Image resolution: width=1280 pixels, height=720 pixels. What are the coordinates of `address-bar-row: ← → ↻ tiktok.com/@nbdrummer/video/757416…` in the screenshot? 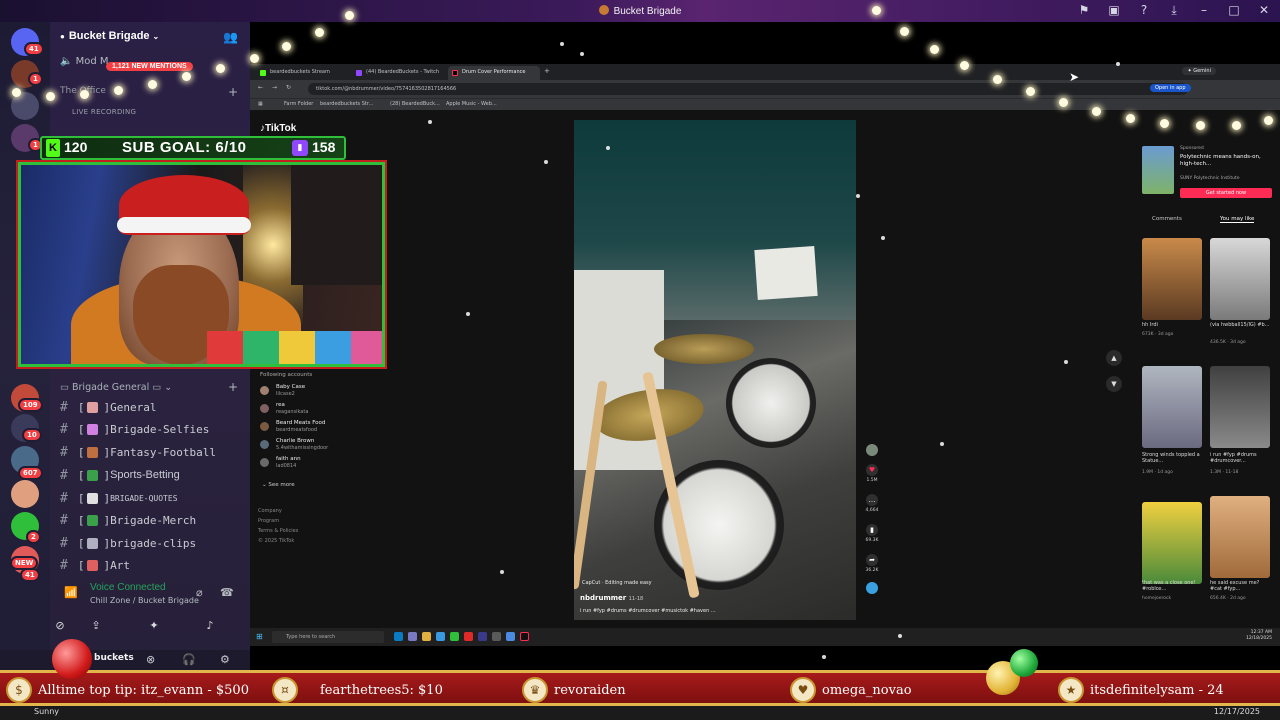 It's located at (765, 89).